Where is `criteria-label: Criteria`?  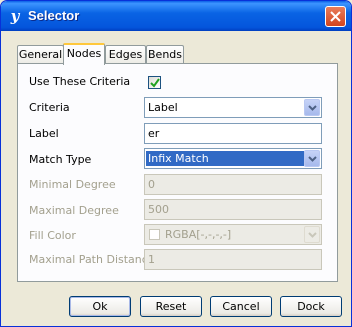
criteria-label: Criteria is located at coordinates (49, 107).